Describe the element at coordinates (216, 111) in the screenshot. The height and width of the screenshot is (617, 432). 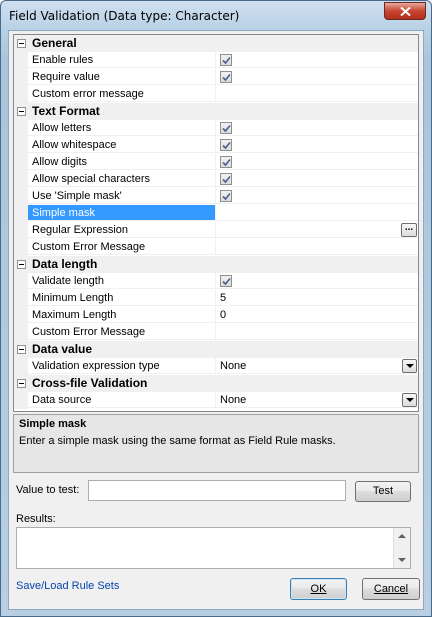
I see `category-text-format: Text Format` at that location.